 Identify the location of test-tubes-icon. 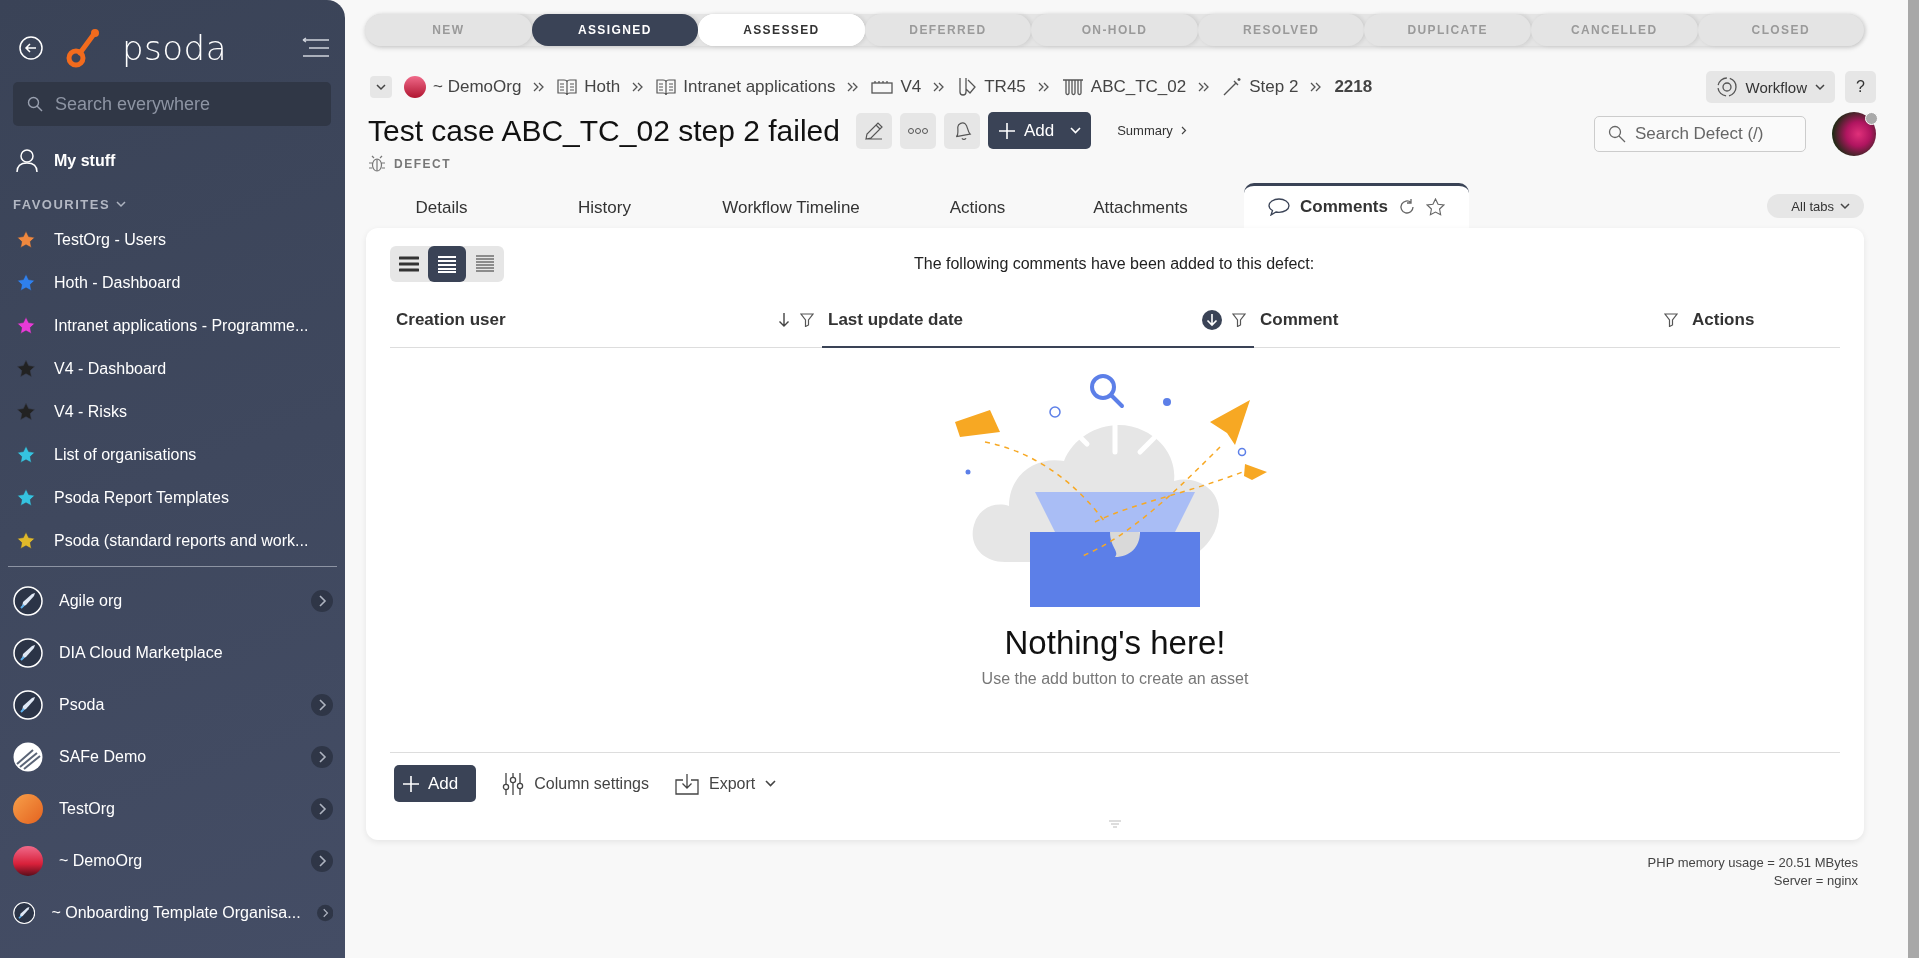
(1072, 87).